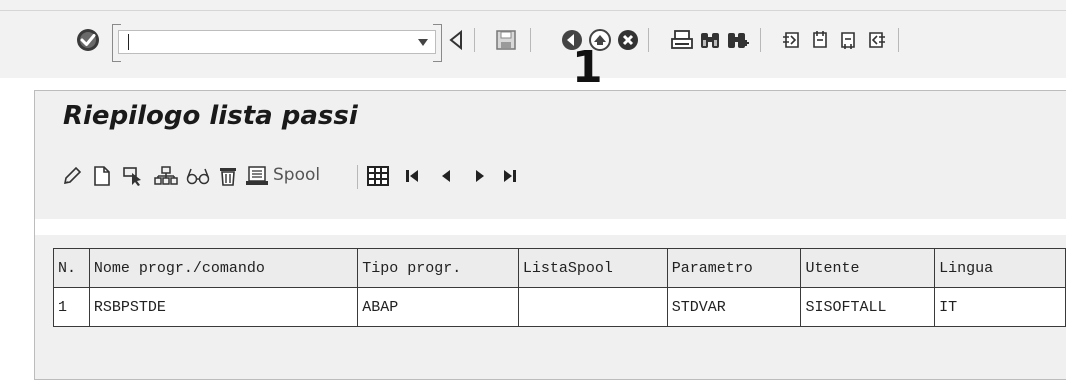 Image resolution: width=1066 pixels, height=380 pixels. What do you see at coordinates (1000, 268) in the screenshot?
I see `column-header-language: Lingua` at bounding box center [1000, 268].